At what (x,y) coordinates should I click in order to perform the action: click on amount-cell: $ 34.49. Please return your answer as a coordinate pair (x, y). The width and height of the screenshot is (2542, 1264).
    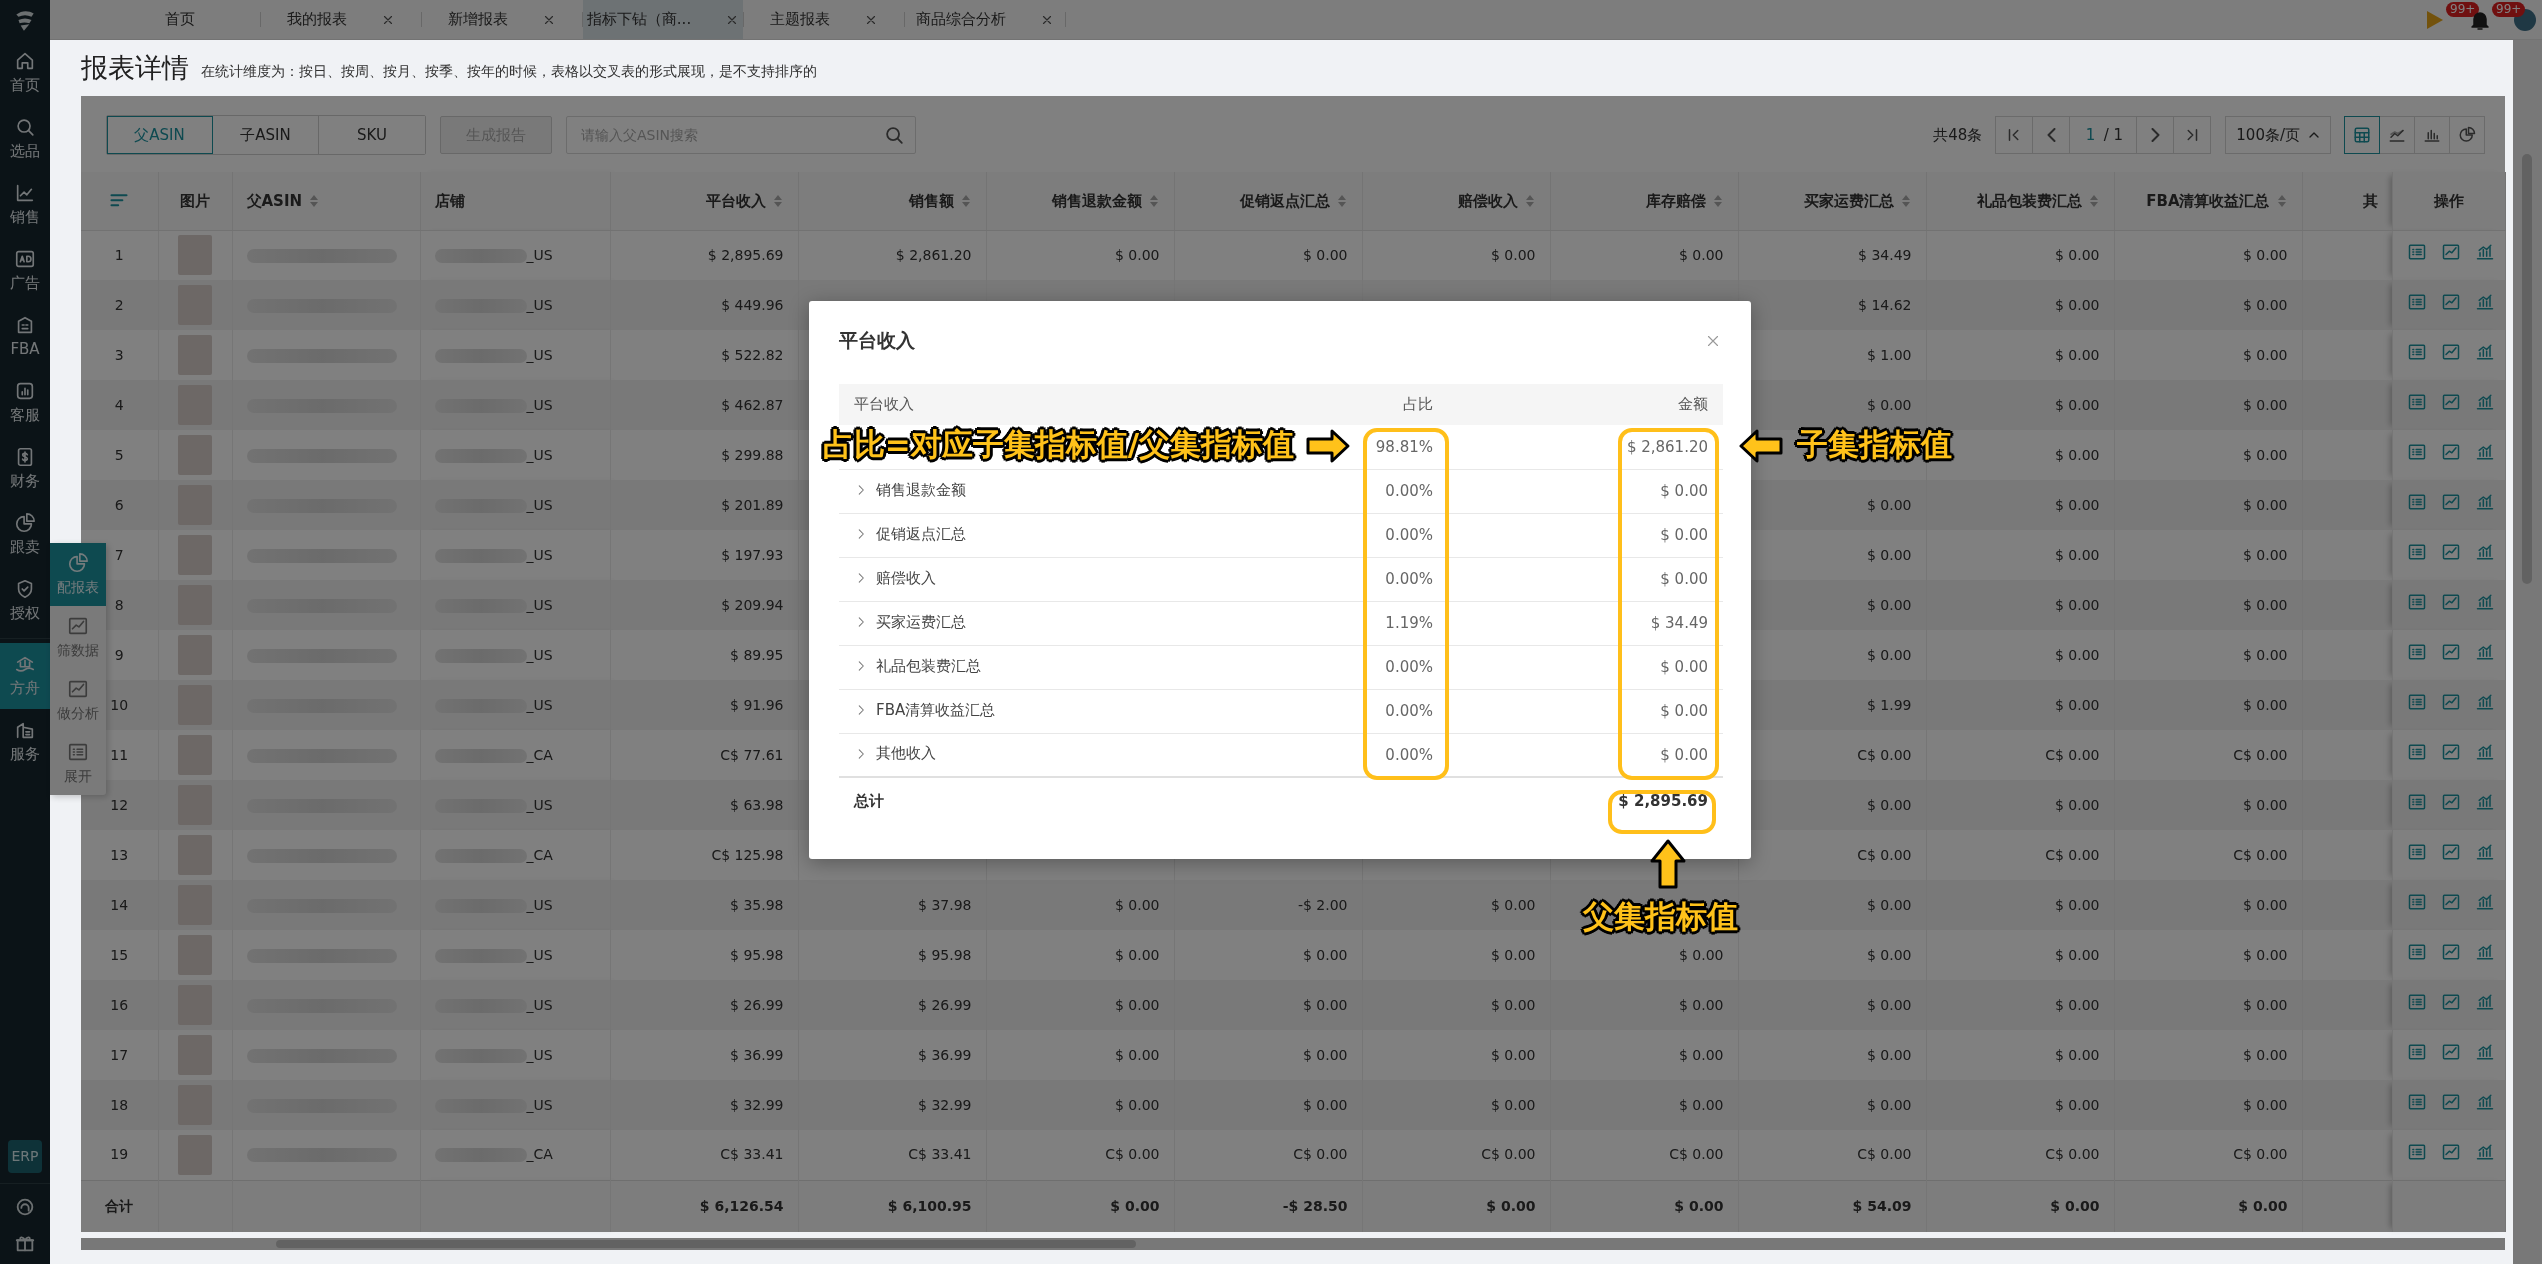
    Looking at the image, I should click on (1585, 623).